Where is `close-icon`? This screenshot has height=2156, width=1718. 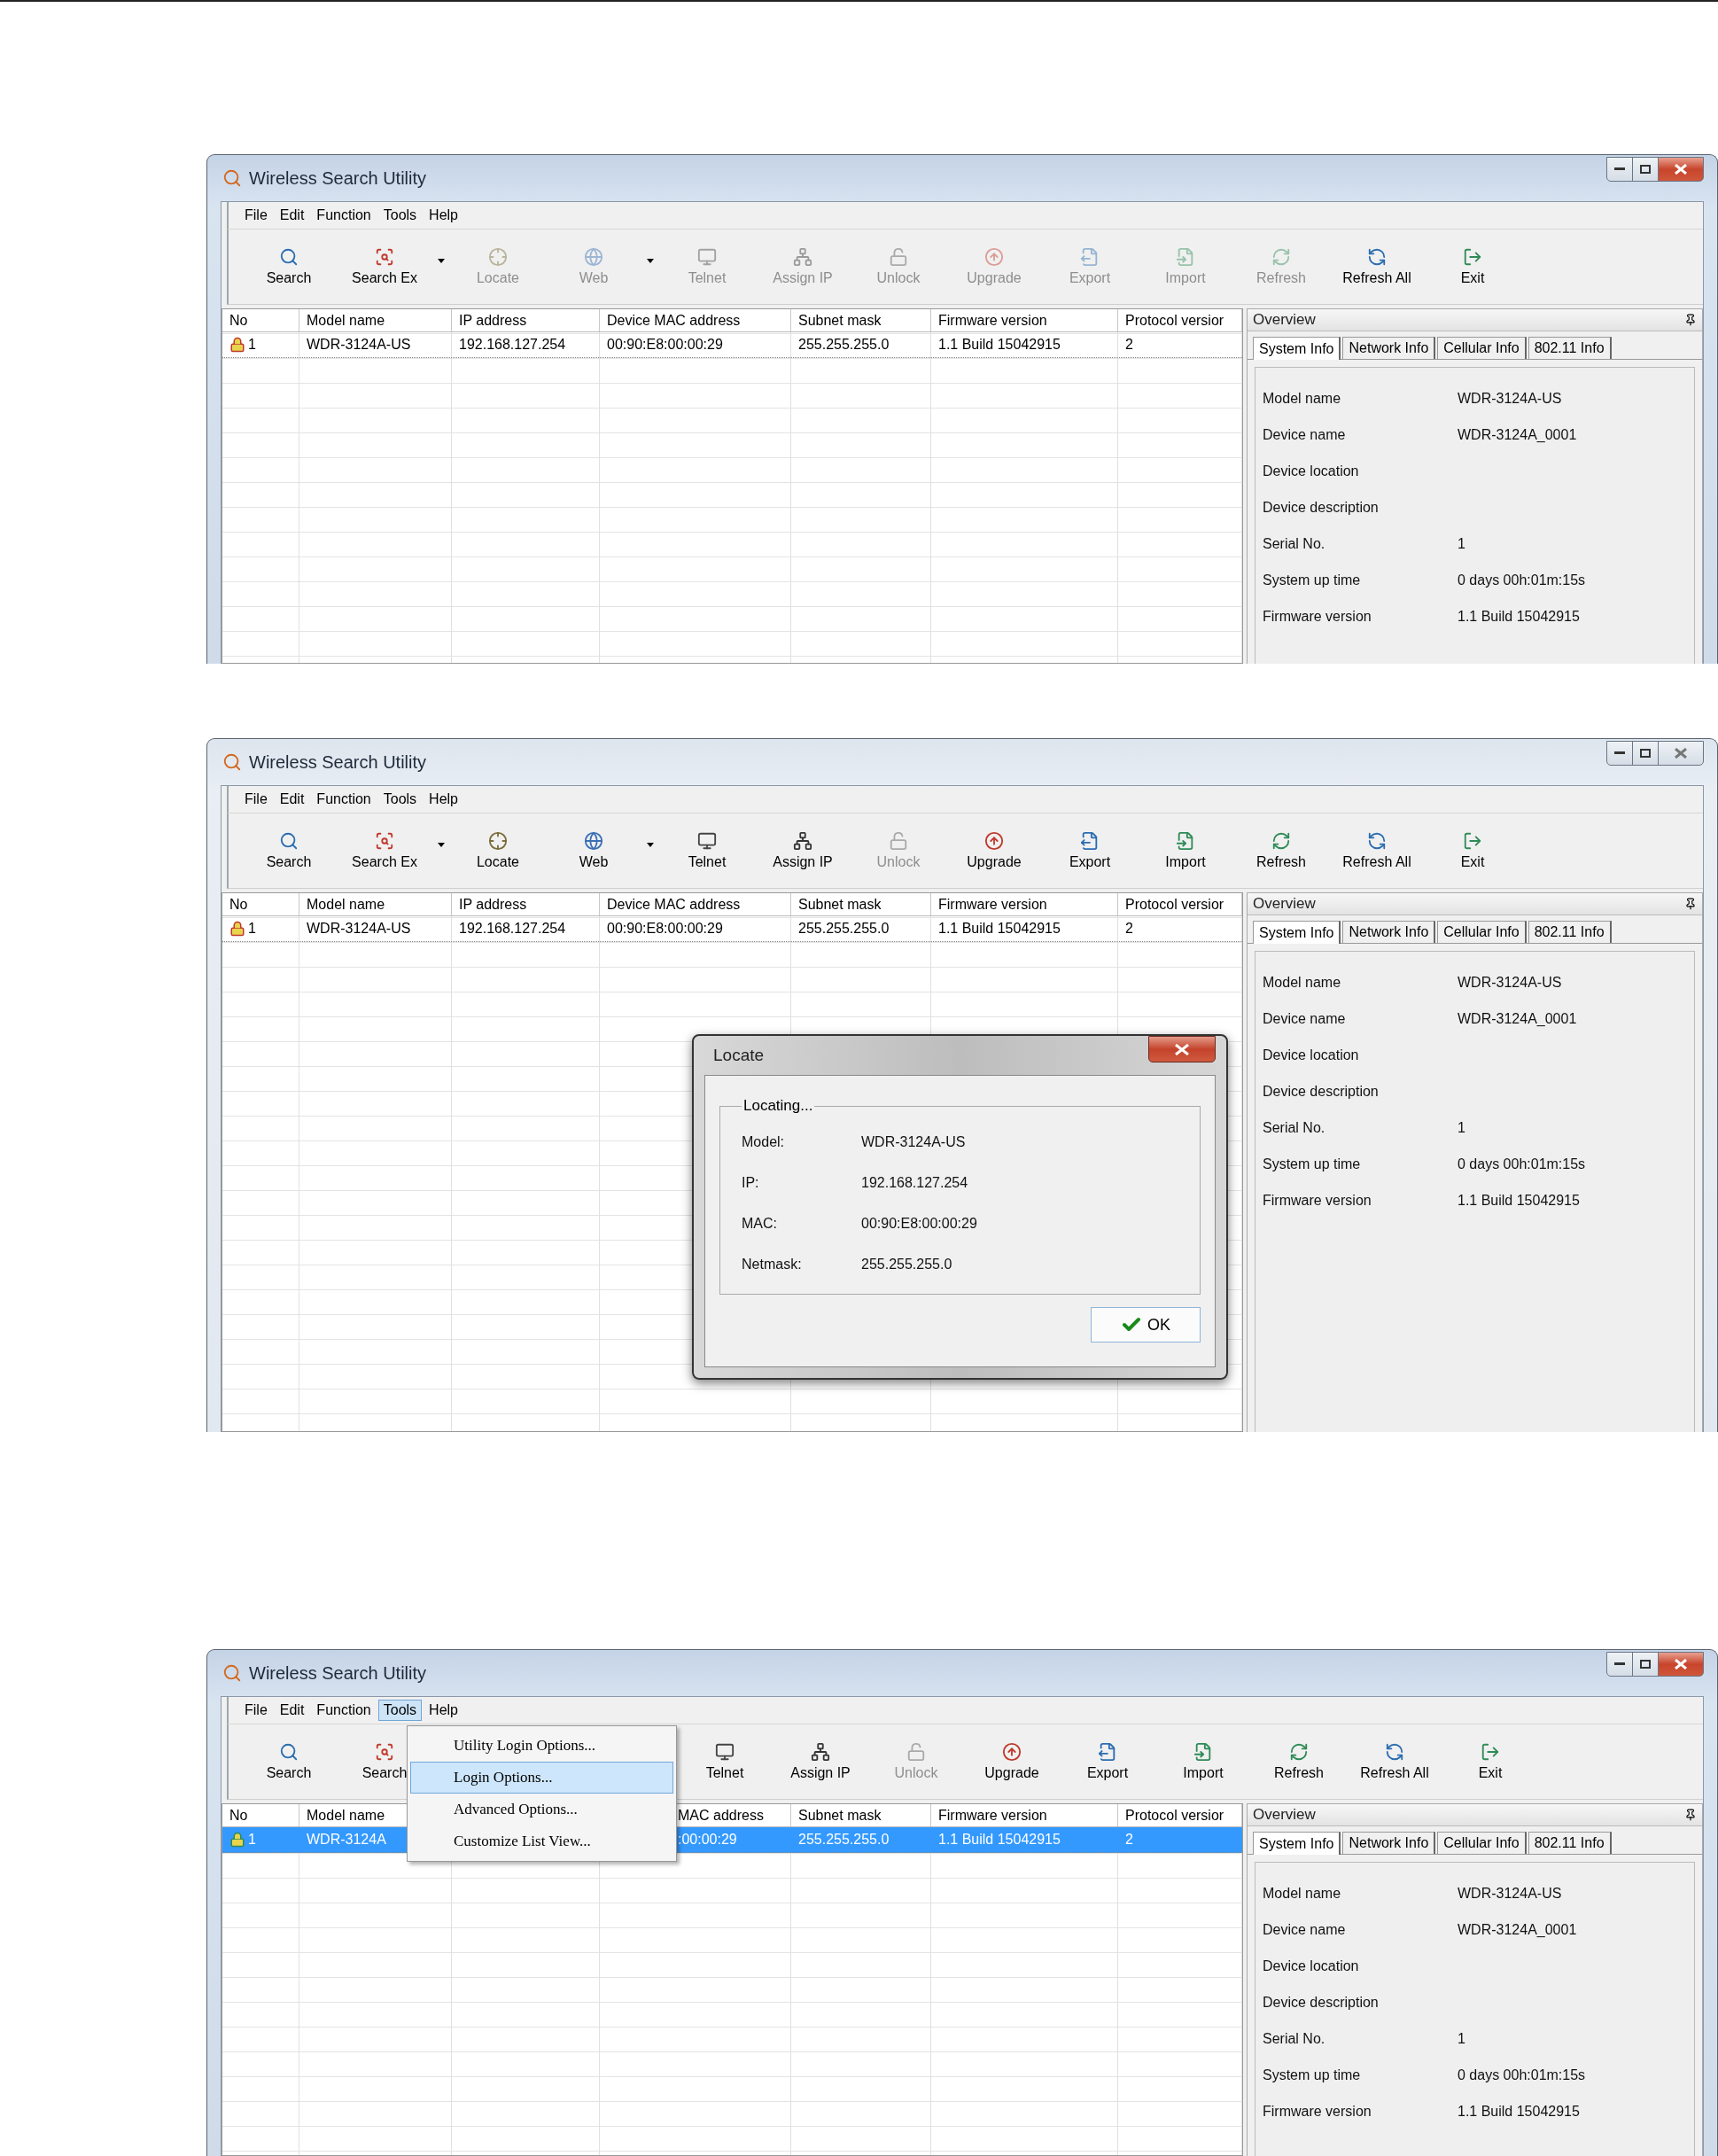
close-icon is located at coordinates (1681, 753).